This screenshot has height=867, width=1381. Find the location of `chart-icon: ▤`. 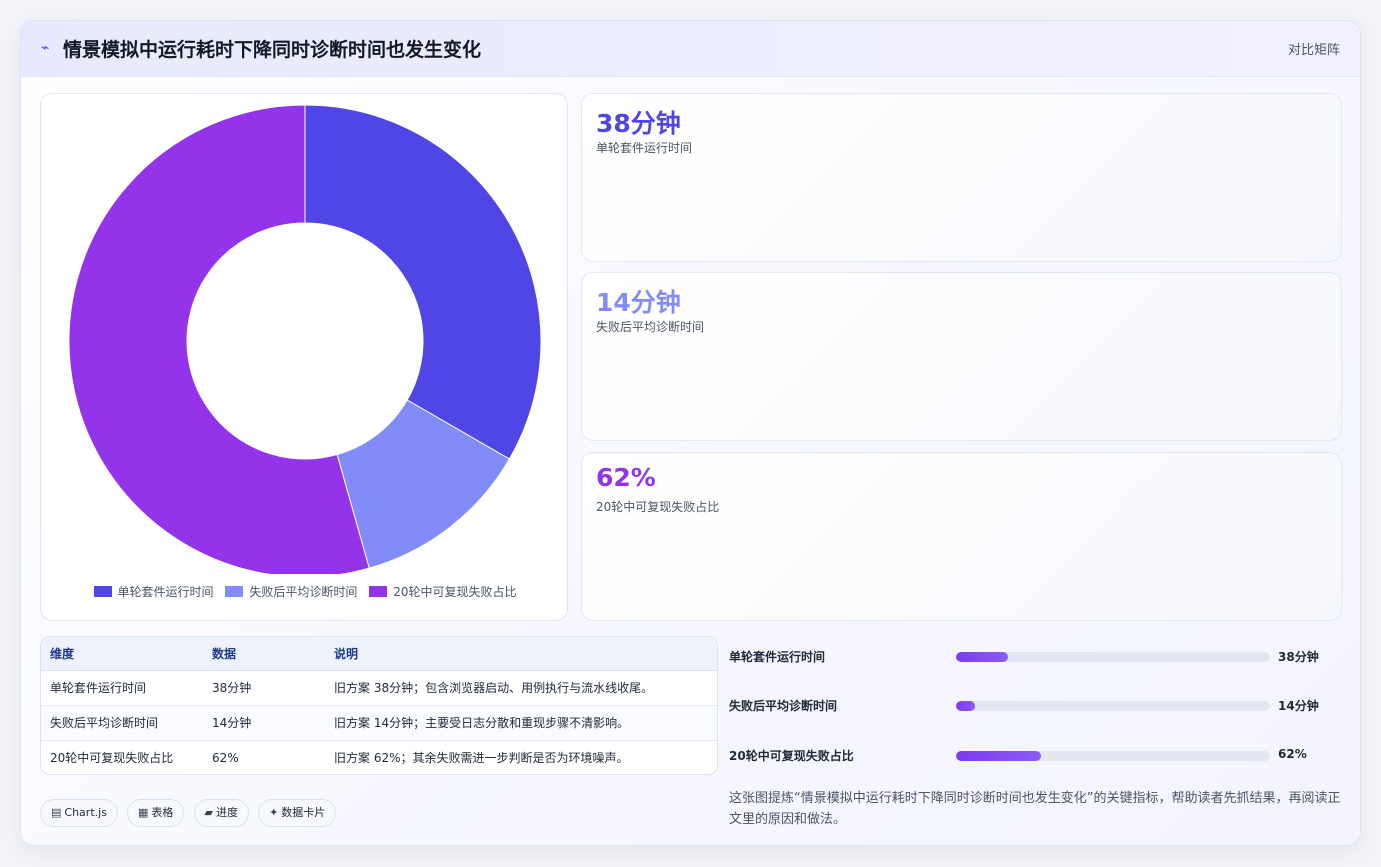

chart-icon: ▤ is located at coordinates (56, 812).